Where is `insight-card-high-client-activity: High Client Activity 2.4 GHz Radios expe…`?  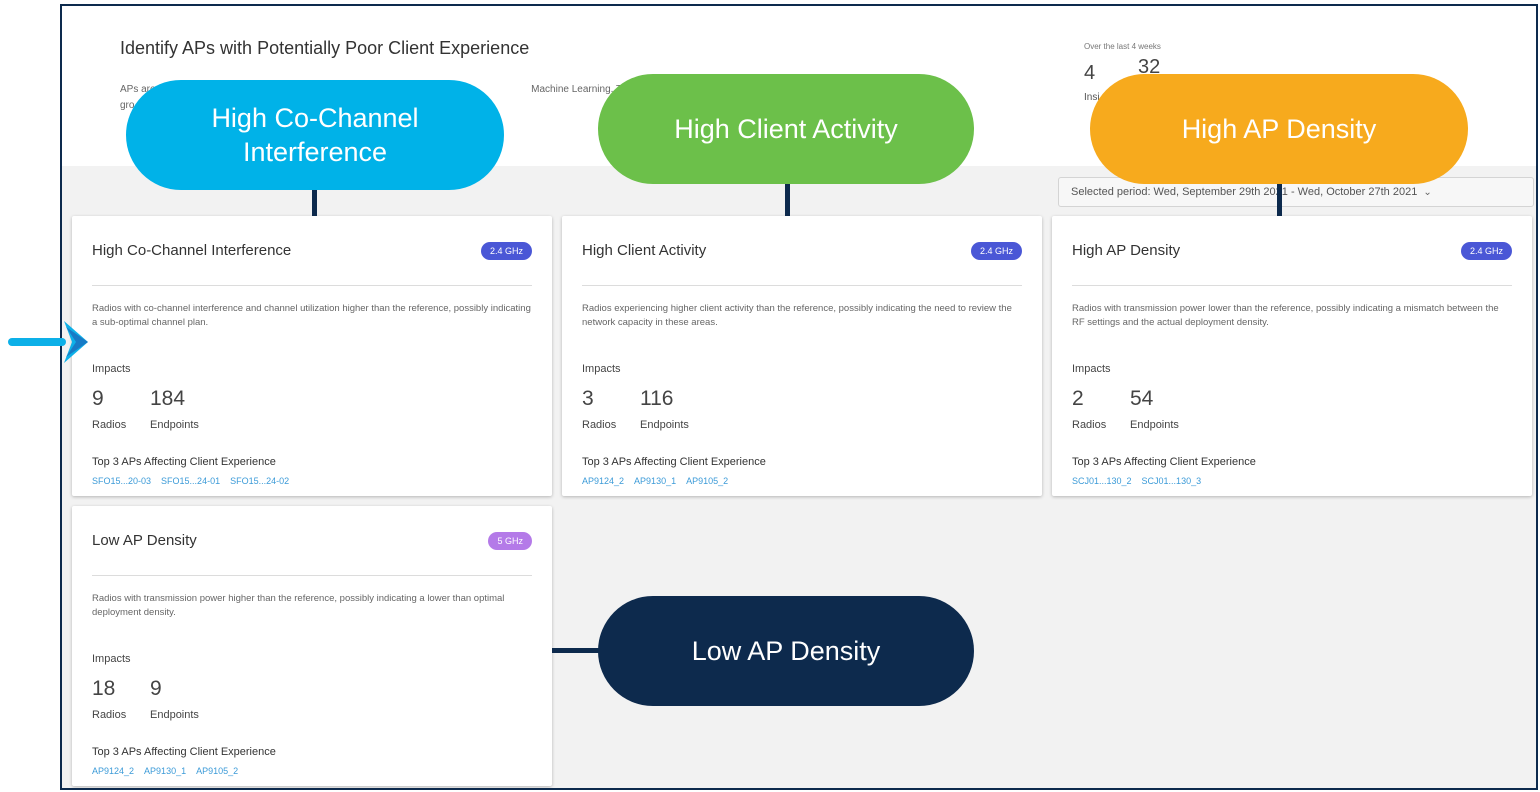 insight-card-high-client-activity: High Client Activity 2.4 GHz Radios expe… is located at coordinates (802, 356).